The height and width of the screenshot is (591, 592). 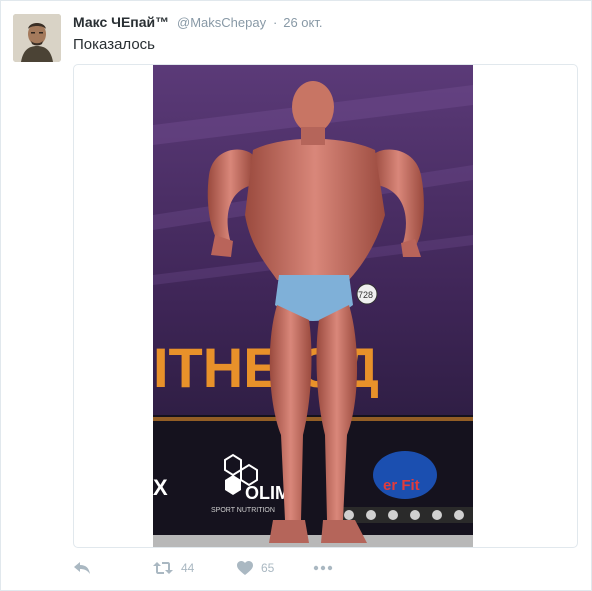 I want to click on fit-logo: er Fit, so click(x=405, y=475).